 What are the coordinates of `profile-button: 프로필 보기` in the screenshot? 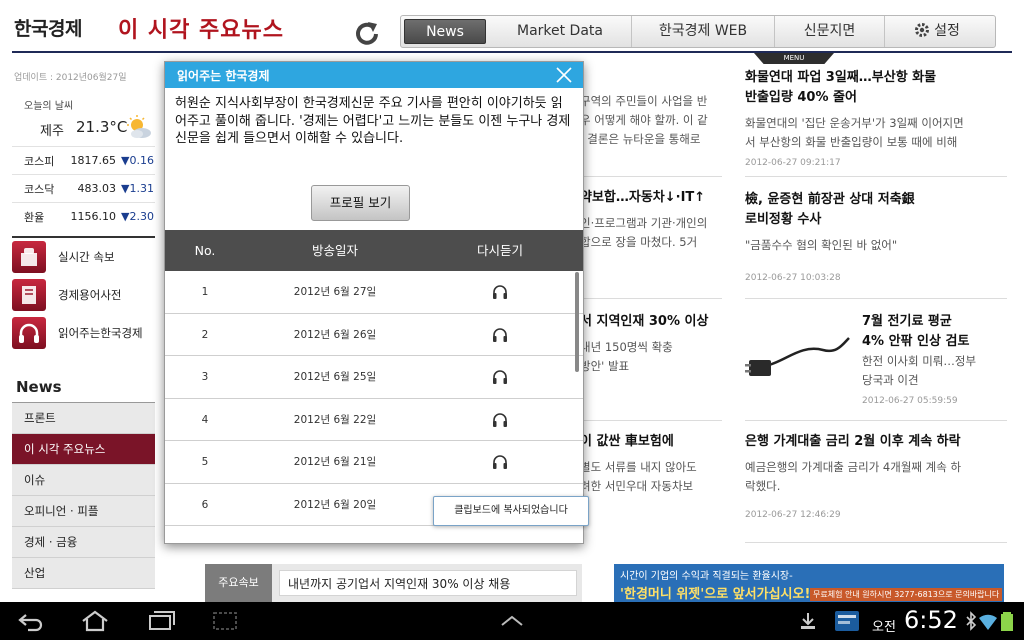 It's located at (360, 203).